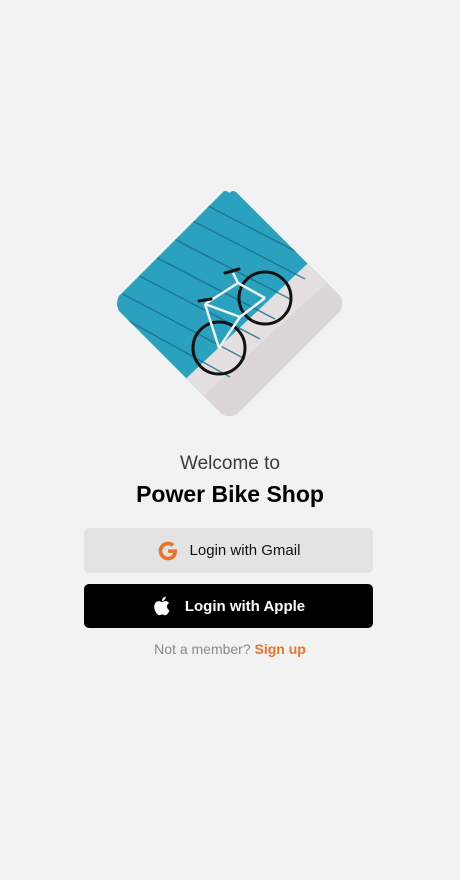  What do you see at coordinates (230, 463) in the screenshot?
I see `welcome-text: Welcome to` at bounding box center [230, 463].